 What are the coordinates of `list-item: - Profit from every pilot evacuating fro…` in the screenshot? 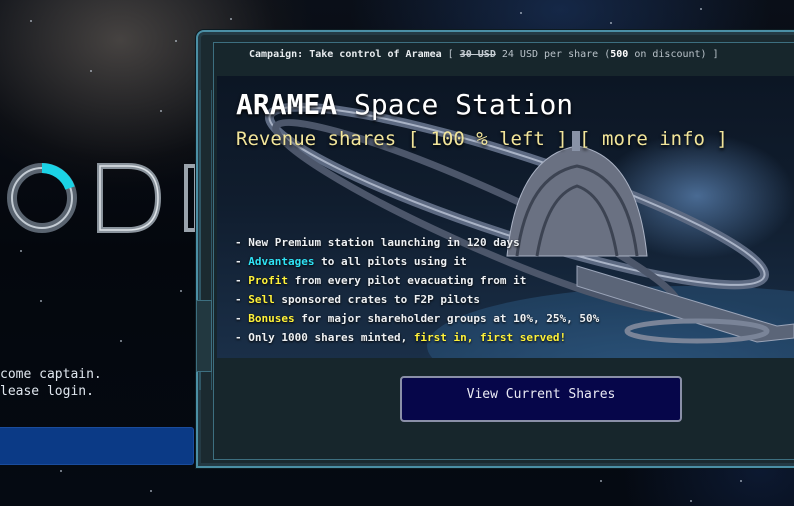 It's located at (417, 280).